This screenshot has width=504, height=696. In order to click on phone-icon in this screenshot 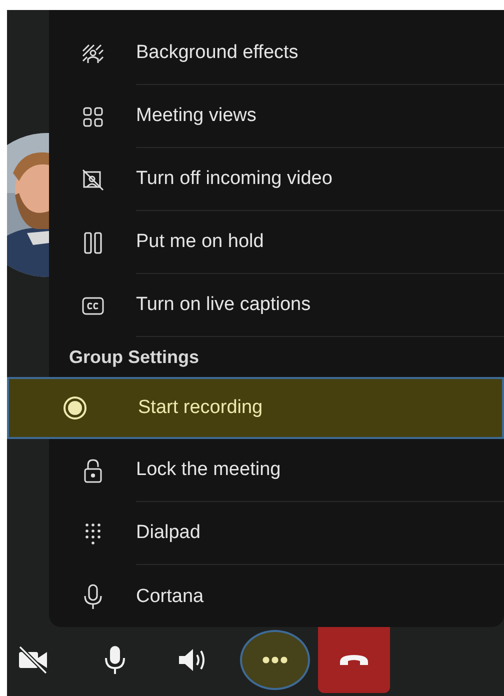, I will do `click(354, 660)`.